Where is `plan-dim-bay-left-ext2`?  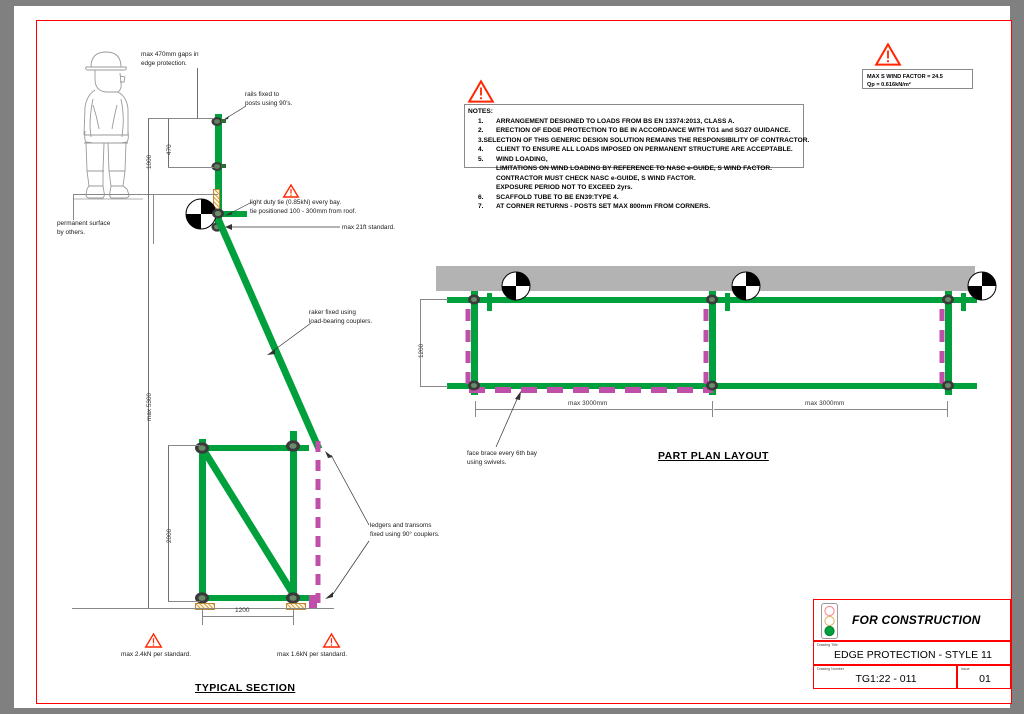
plan-dim-bay-left-ext2 is located at coordinates (712, 409).